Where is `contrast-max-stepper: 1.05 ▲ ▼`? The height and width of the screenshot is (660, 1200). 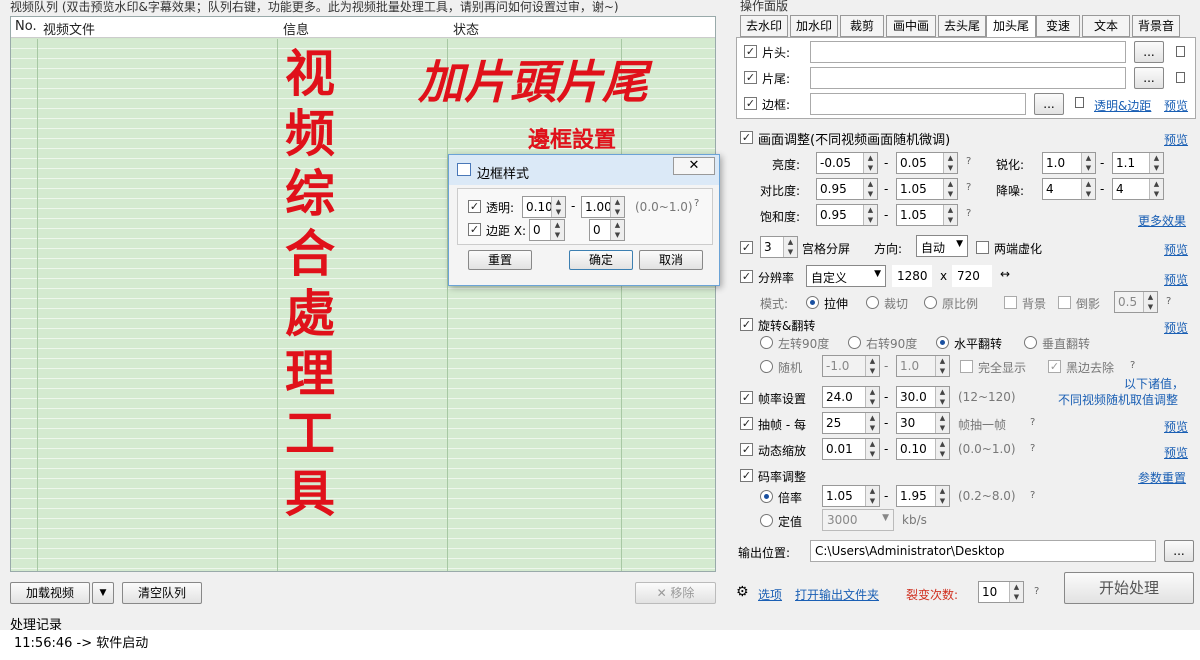
contrast-max-stepper: 1.05 ▲ ▼ is located at coordinates (927, 189).